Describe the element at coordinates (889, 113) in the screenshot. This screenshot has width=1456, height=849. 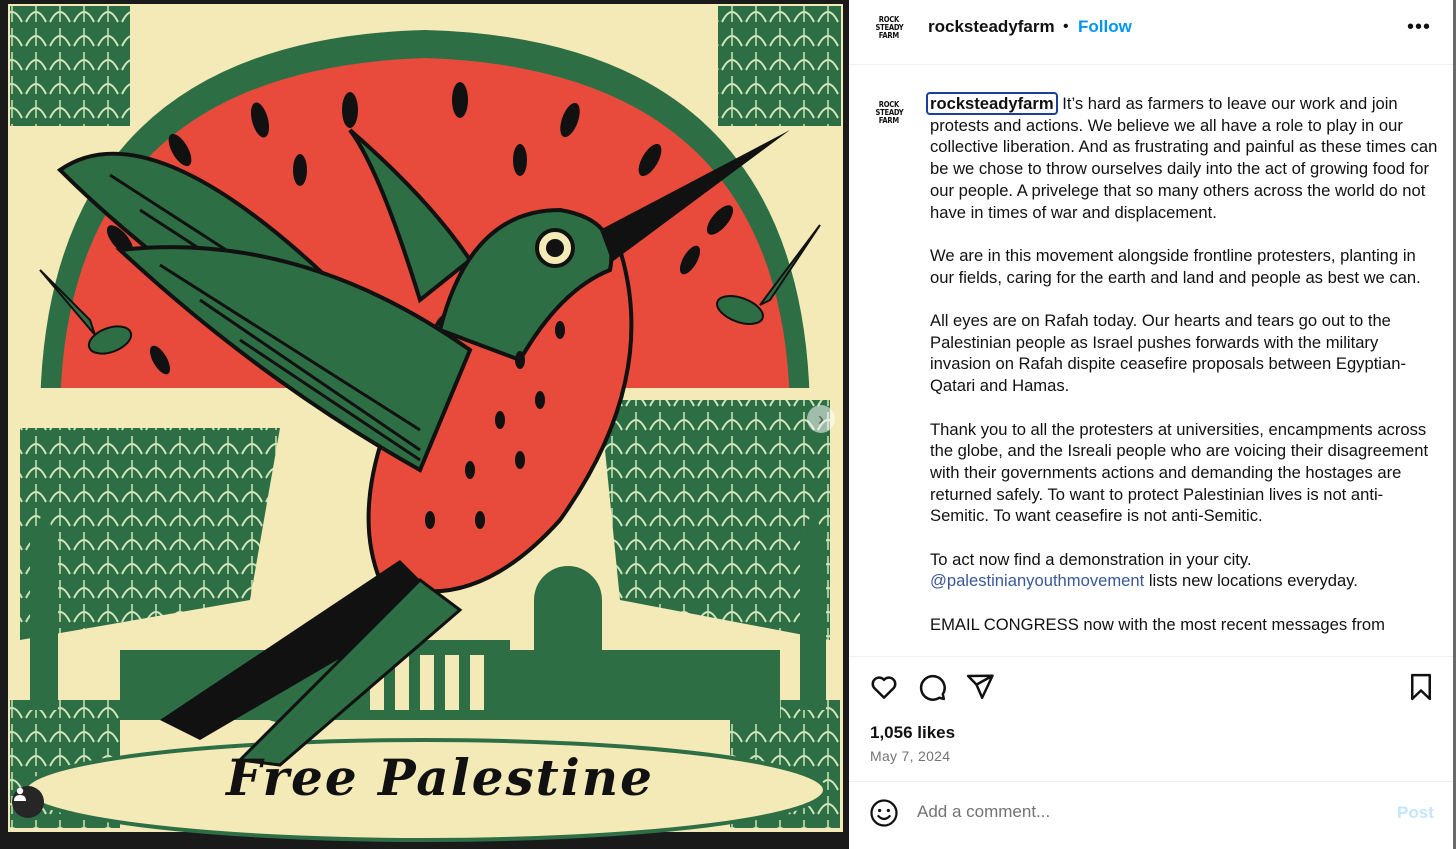
I see `caption-avatar: ROCK STEADY FARM` at that location.